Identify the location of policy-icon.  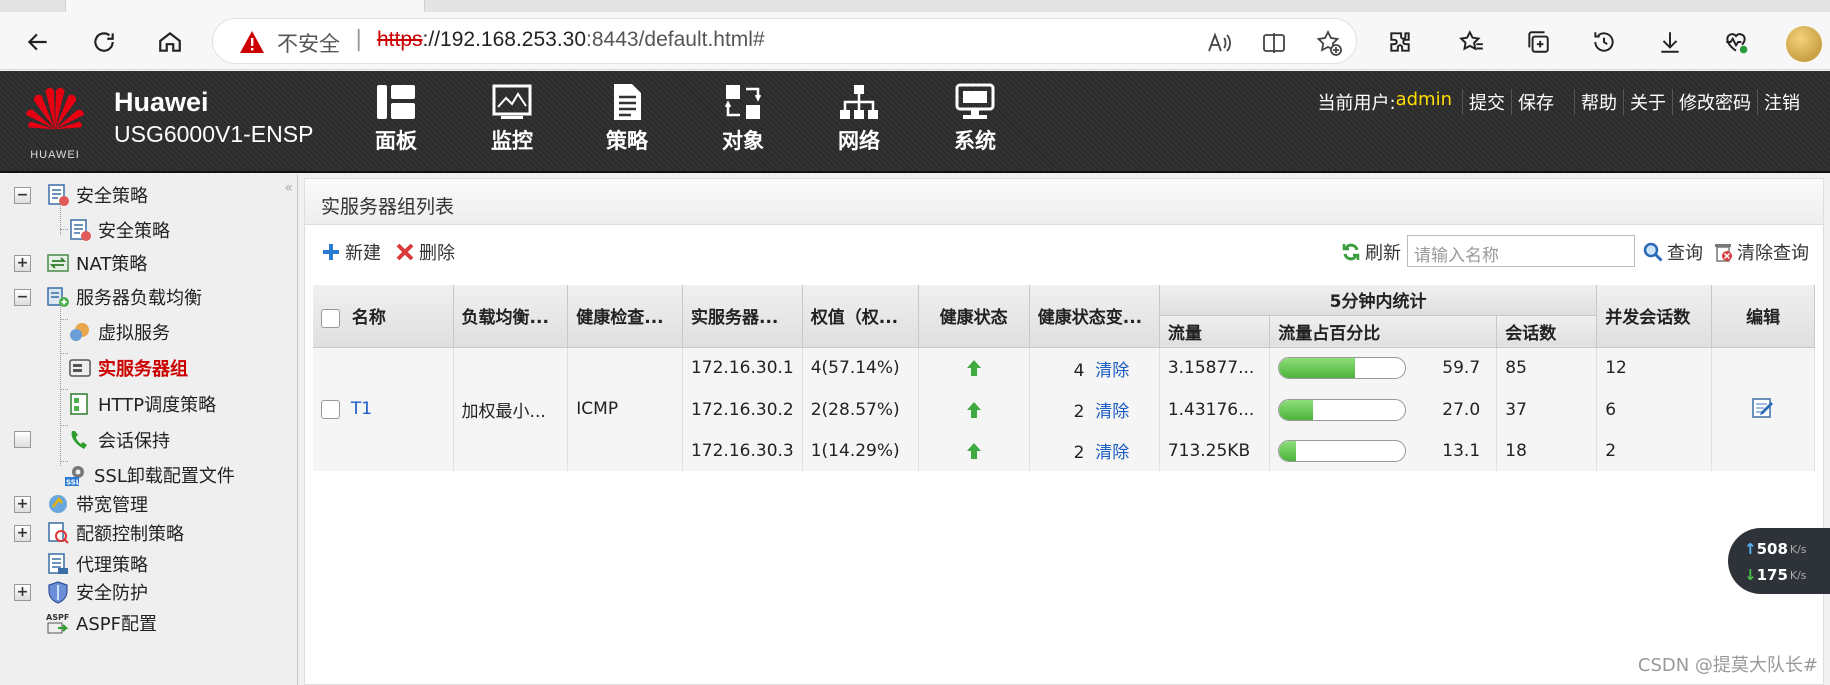
(627, 102).